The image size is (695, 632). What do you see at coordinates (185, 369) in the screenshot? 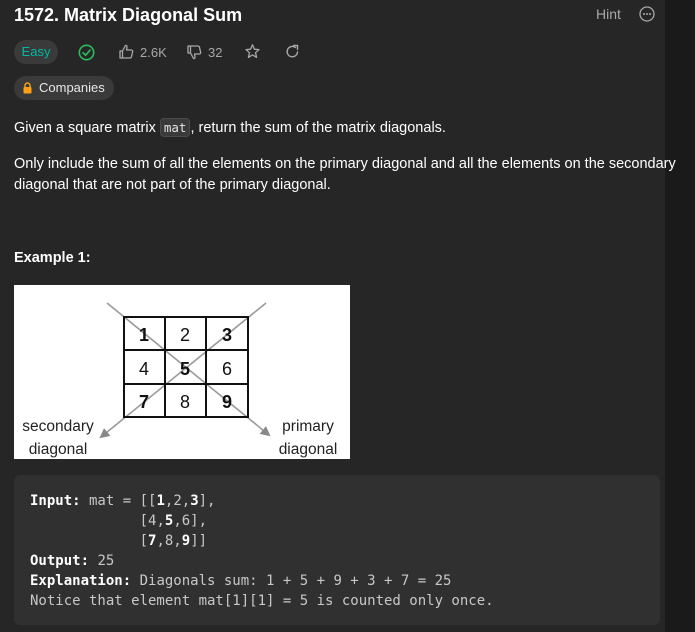
I see `matrix-cell: 5` at bounding box center [185, 369].